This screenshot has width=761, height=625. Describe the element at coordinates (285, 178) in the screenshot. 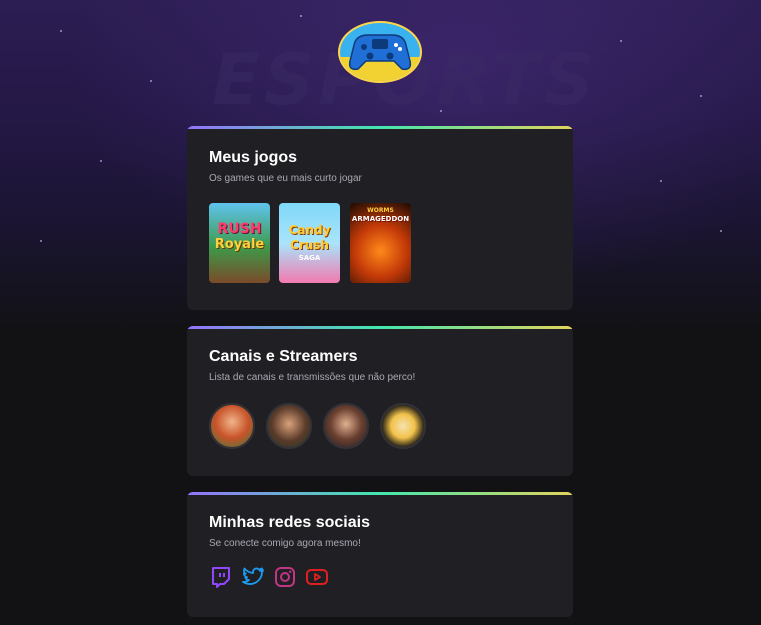

I see `games-subtitle: Os games que eu mais curto jogar` at that location.